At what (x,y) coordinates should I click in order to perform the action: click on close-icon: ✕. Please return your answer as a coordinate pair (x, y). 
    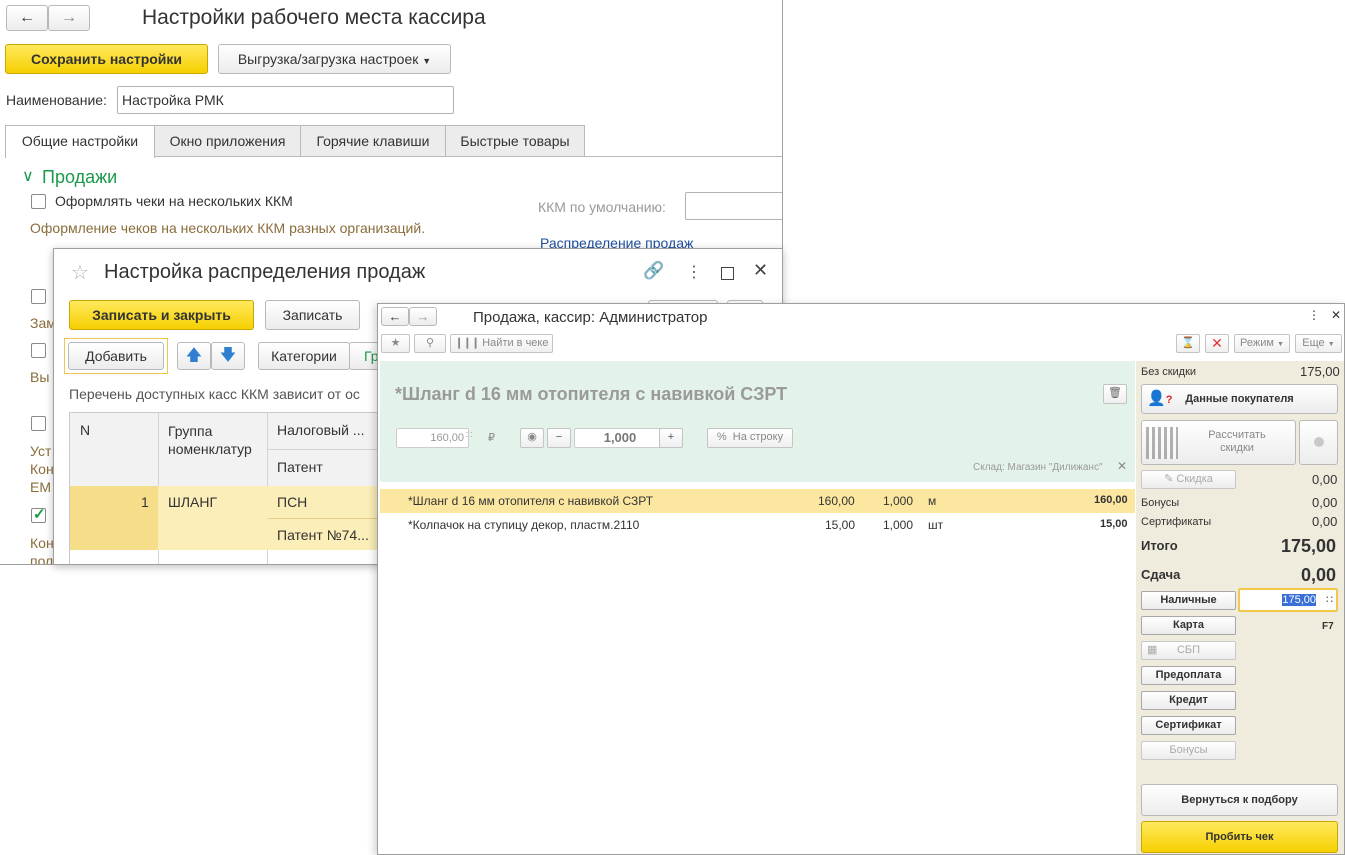
    Looking at the image, I should click on (760, 270).